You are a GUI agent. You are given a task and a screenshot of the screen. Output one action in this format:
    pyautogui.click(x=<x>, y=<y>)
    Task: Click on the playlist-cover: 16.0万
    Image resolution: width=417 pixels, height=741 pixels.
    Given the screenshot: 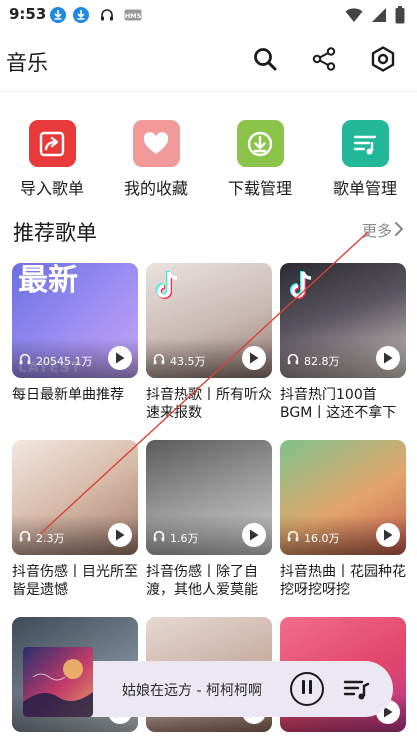 What is the action you would take?
    pyautogui.click(x=343, y=497)
    